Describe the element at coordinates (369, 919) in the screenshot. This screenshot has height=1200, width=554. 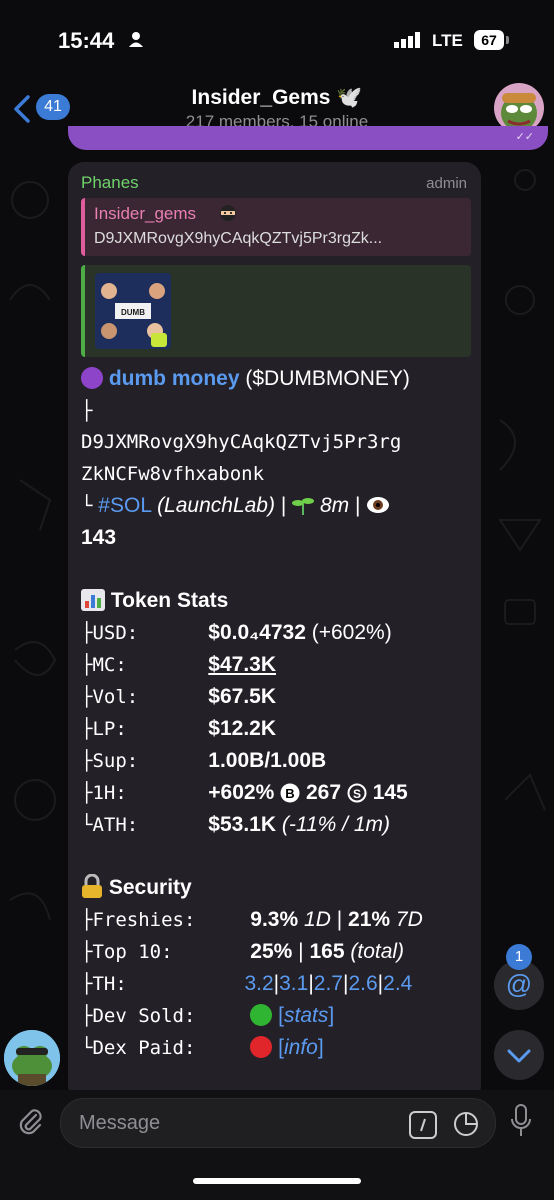
I see `freshies-7d-value: 21%` at that location.